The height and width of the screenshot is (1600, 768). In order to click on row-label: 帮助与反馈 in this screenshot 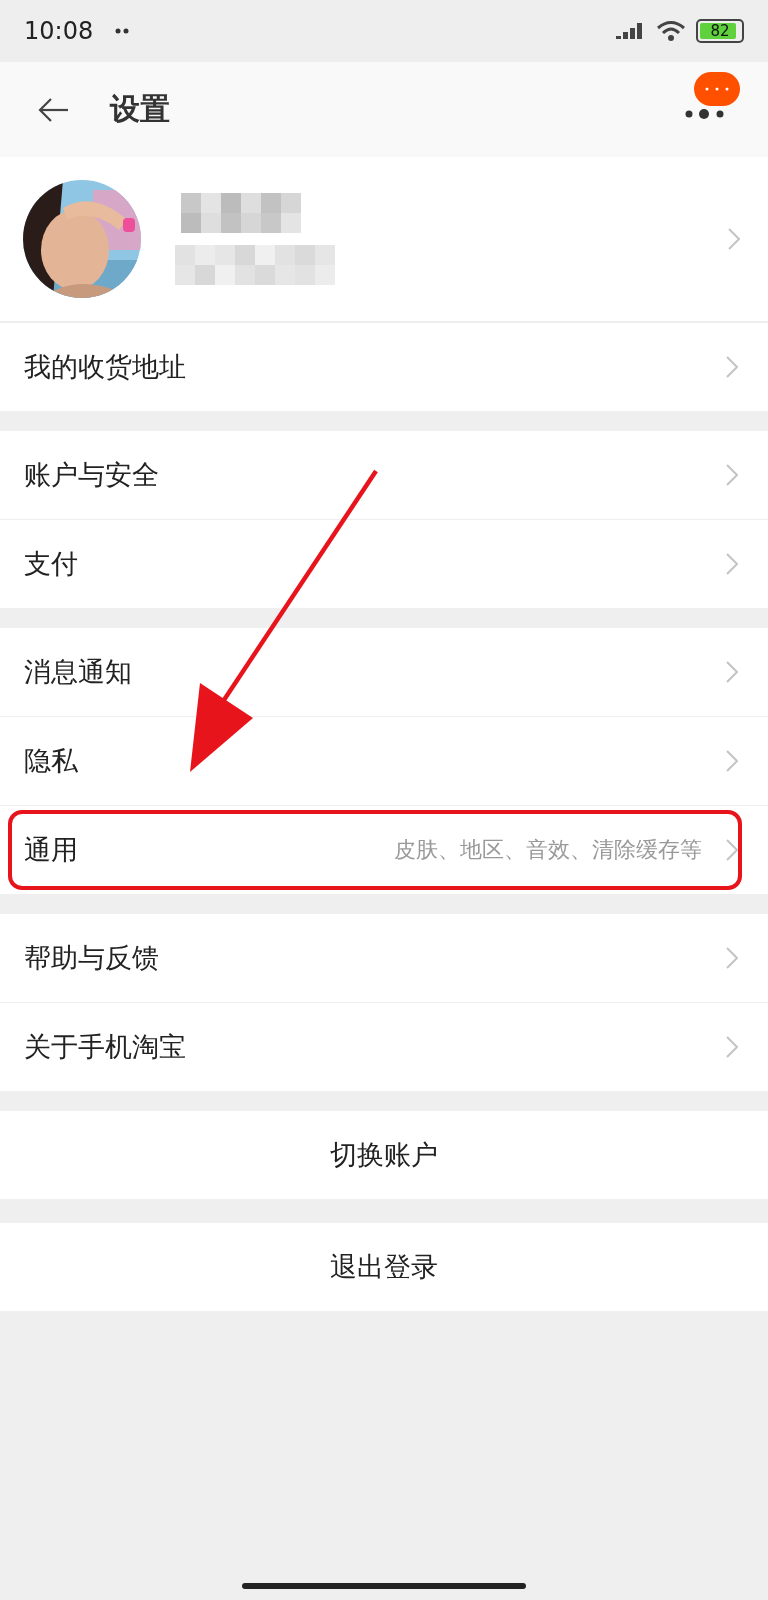, I will do `click(91, 958)`.